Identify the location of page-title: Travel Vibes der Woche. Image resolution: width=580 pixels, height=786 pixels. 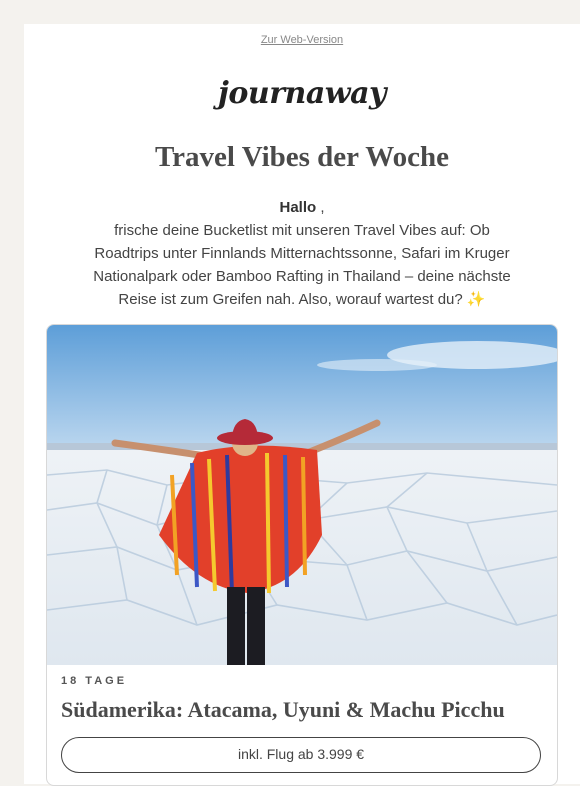
(302, 157).